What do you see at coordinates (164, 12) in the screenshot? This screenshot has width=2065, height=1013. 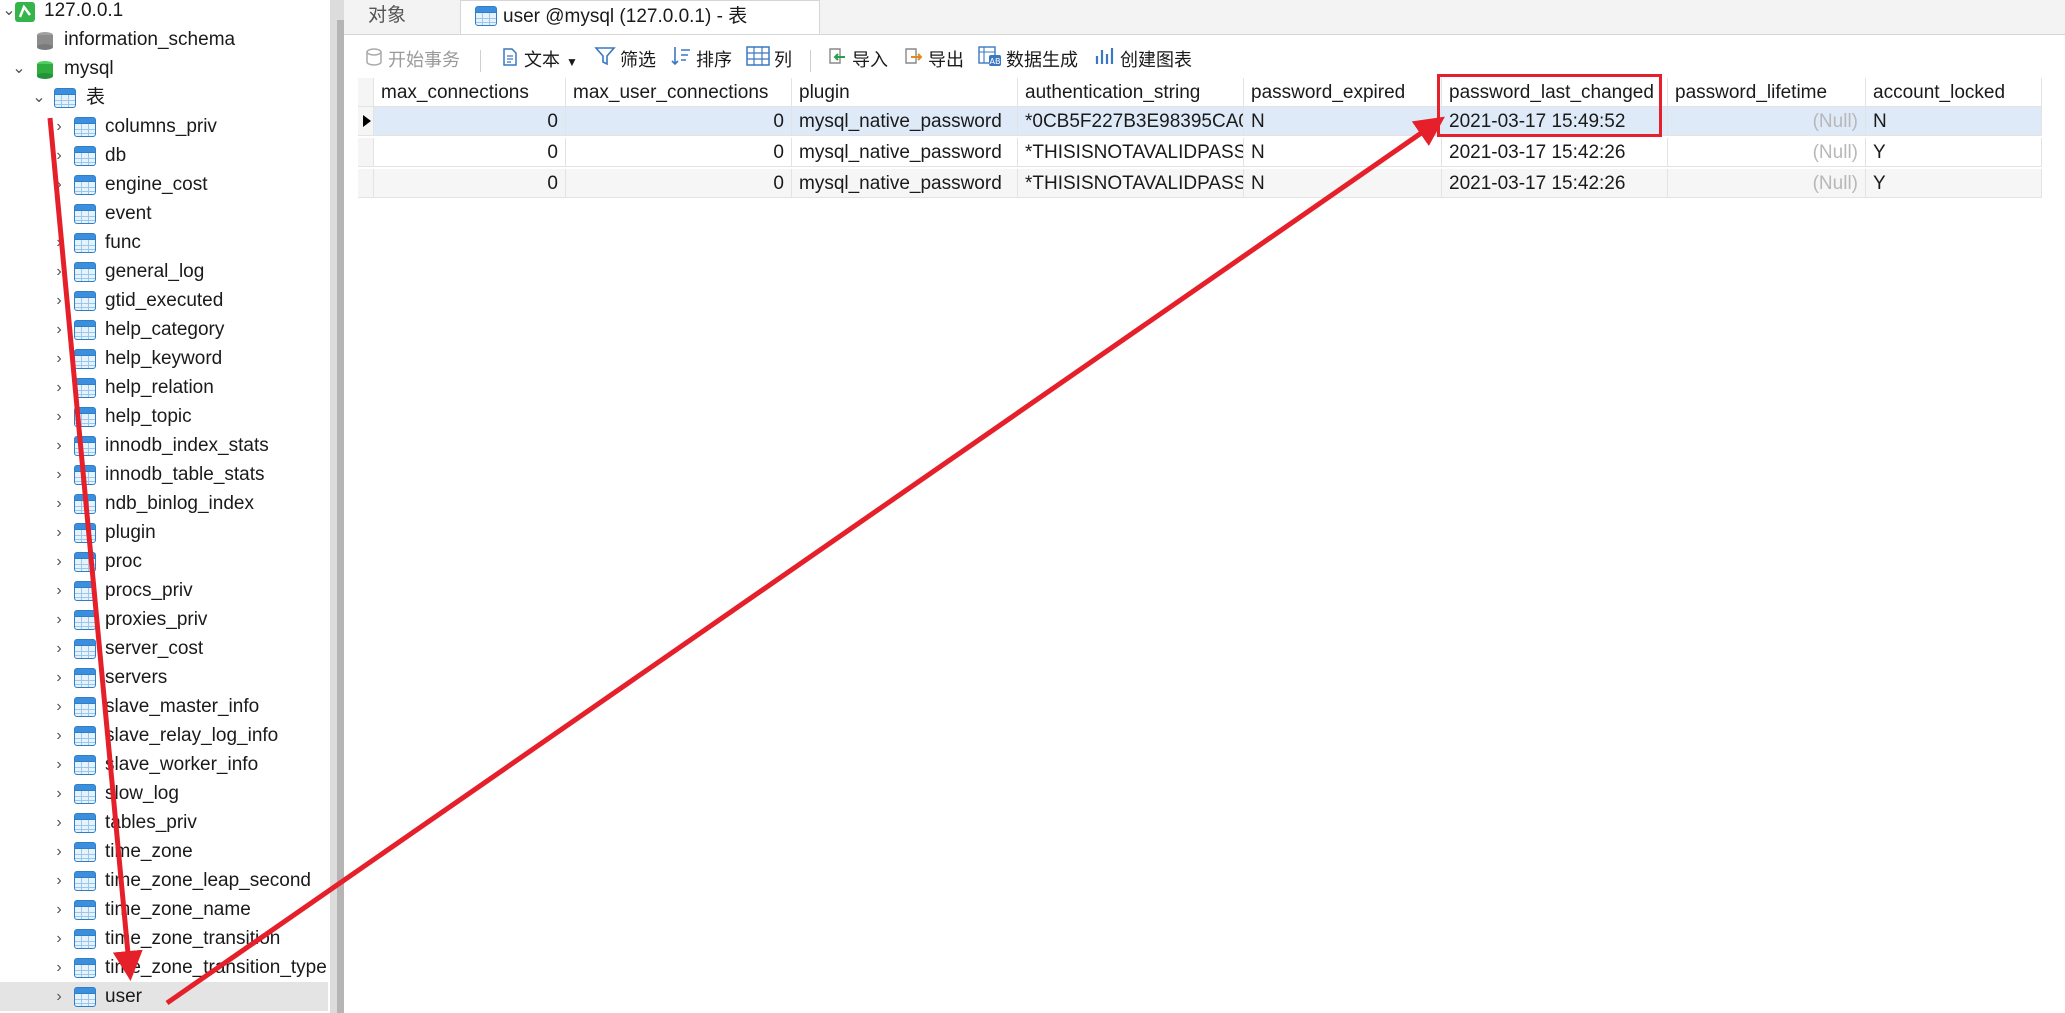 I see `tree-connection: ⌄ 127.0.0.1` at bounding box center [164, 12].